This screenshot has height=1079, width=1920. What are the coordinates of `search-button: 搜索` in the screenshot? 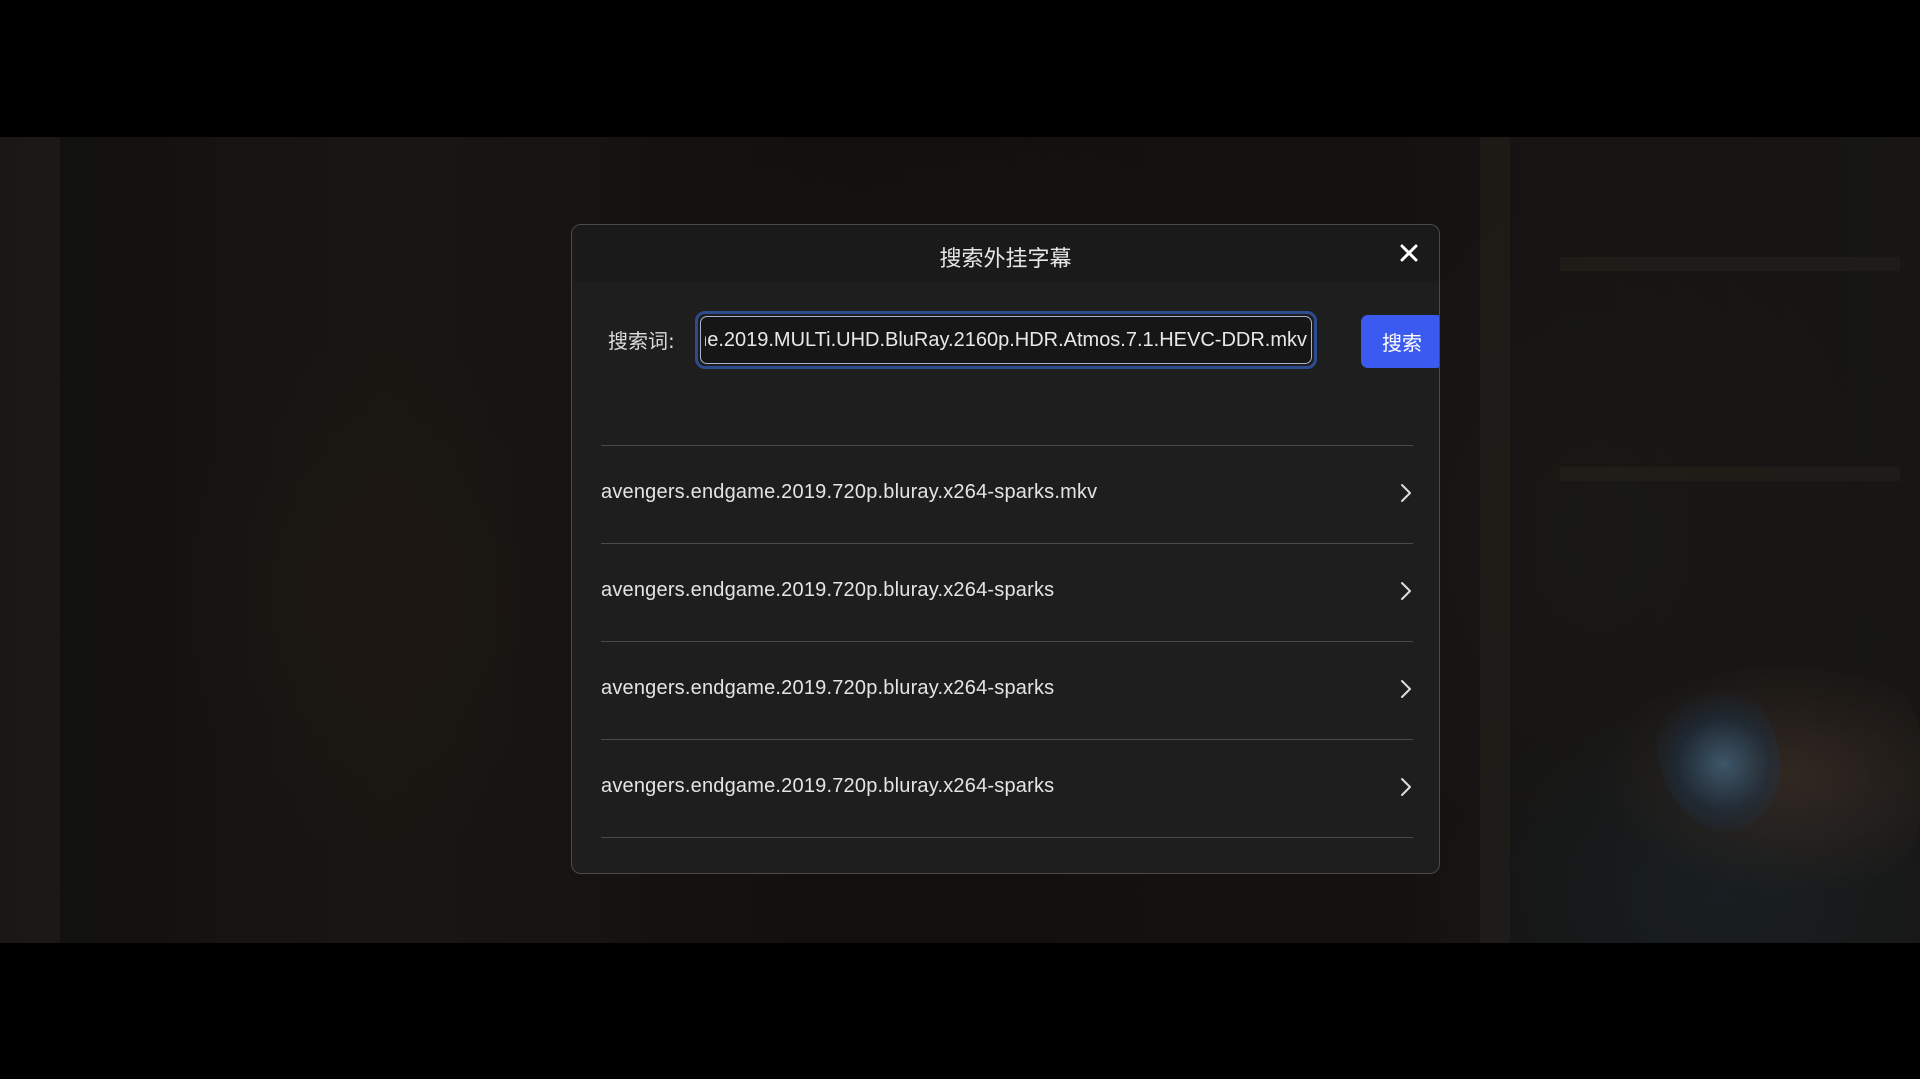 It's located at (1400, 341).